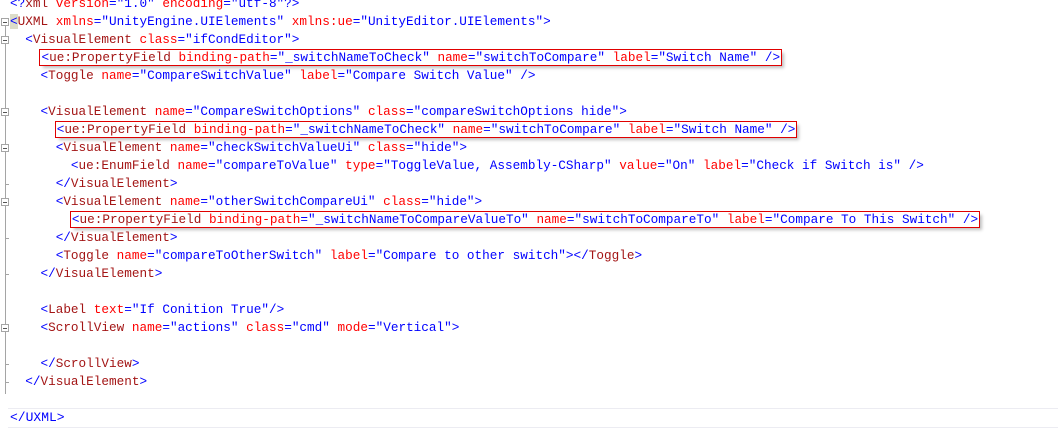 Image resolution: width=1058 pixels, height=435 pixels. Describe the element at coordinates (147, 310) in the screenshot. I see `code-line: <Label text="If Conition True"/>` at that location.